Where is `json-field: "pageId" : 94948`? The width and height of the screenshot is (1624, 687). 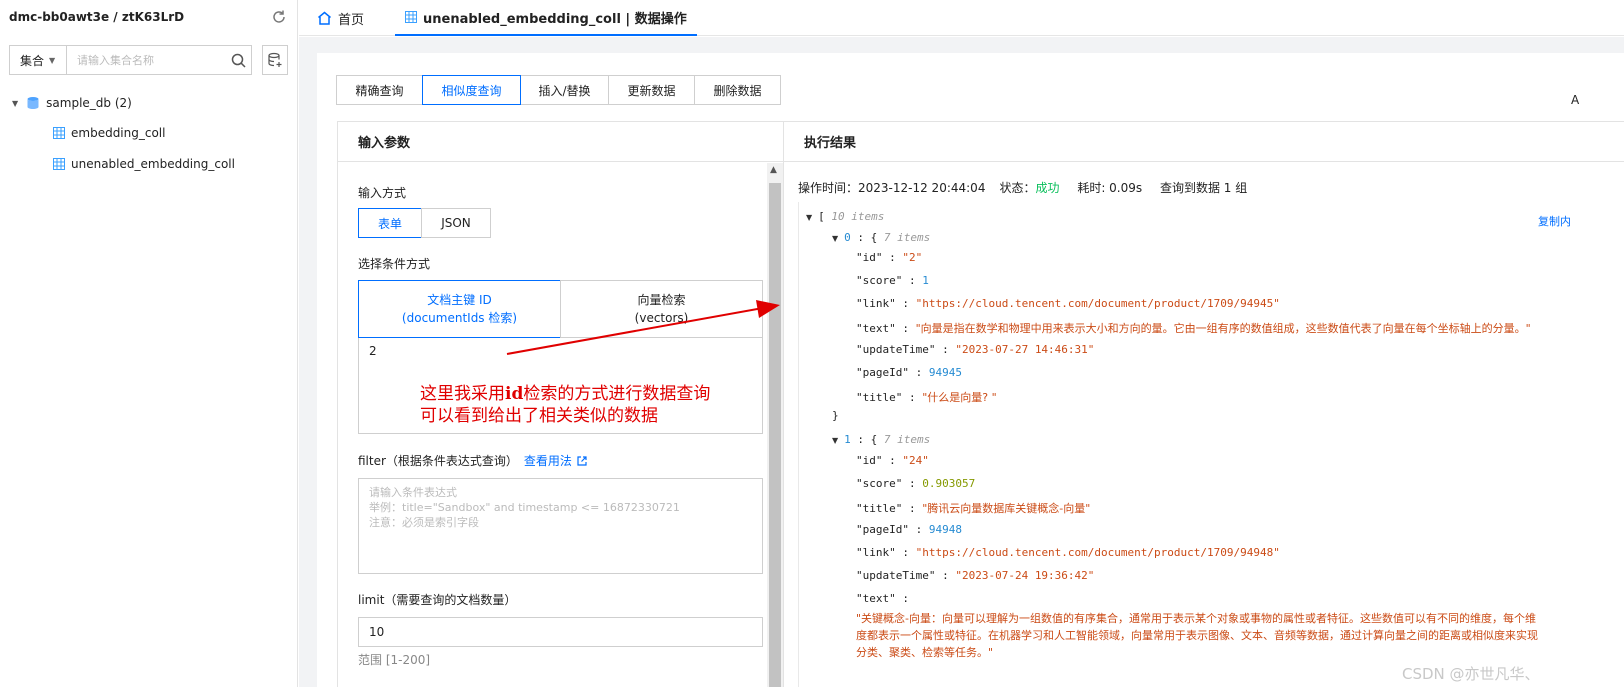 json-field: "pageId" : 94948 is located at coordinates (909, 529).